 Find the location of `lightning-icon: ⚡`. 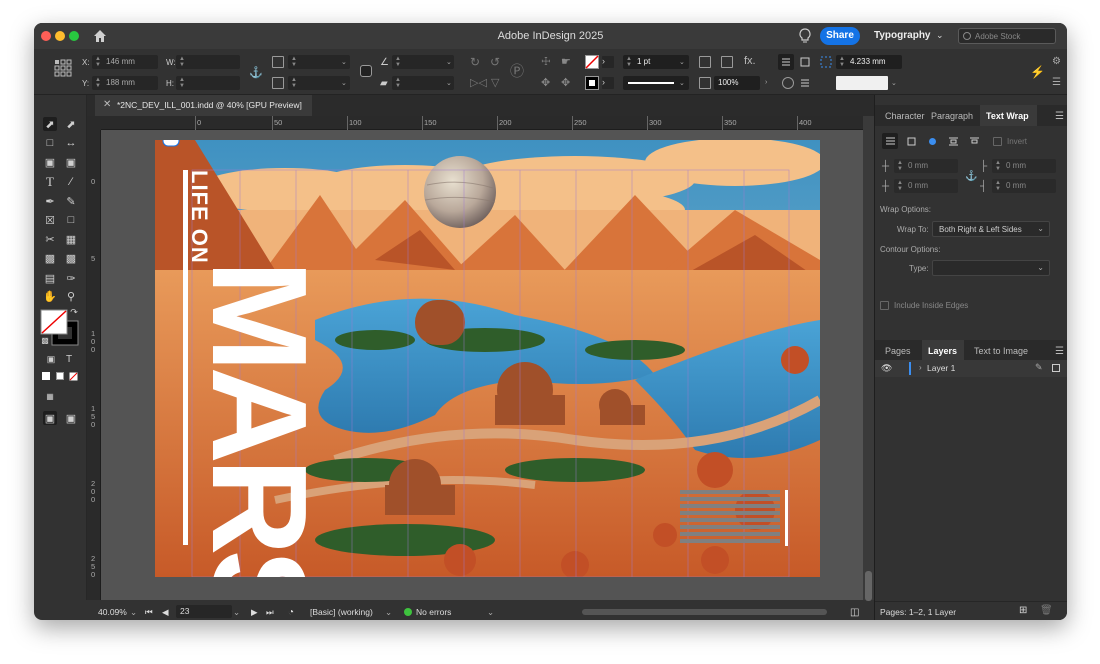

lightning-icon: ⚡ is located at coordinates (1037, 72).